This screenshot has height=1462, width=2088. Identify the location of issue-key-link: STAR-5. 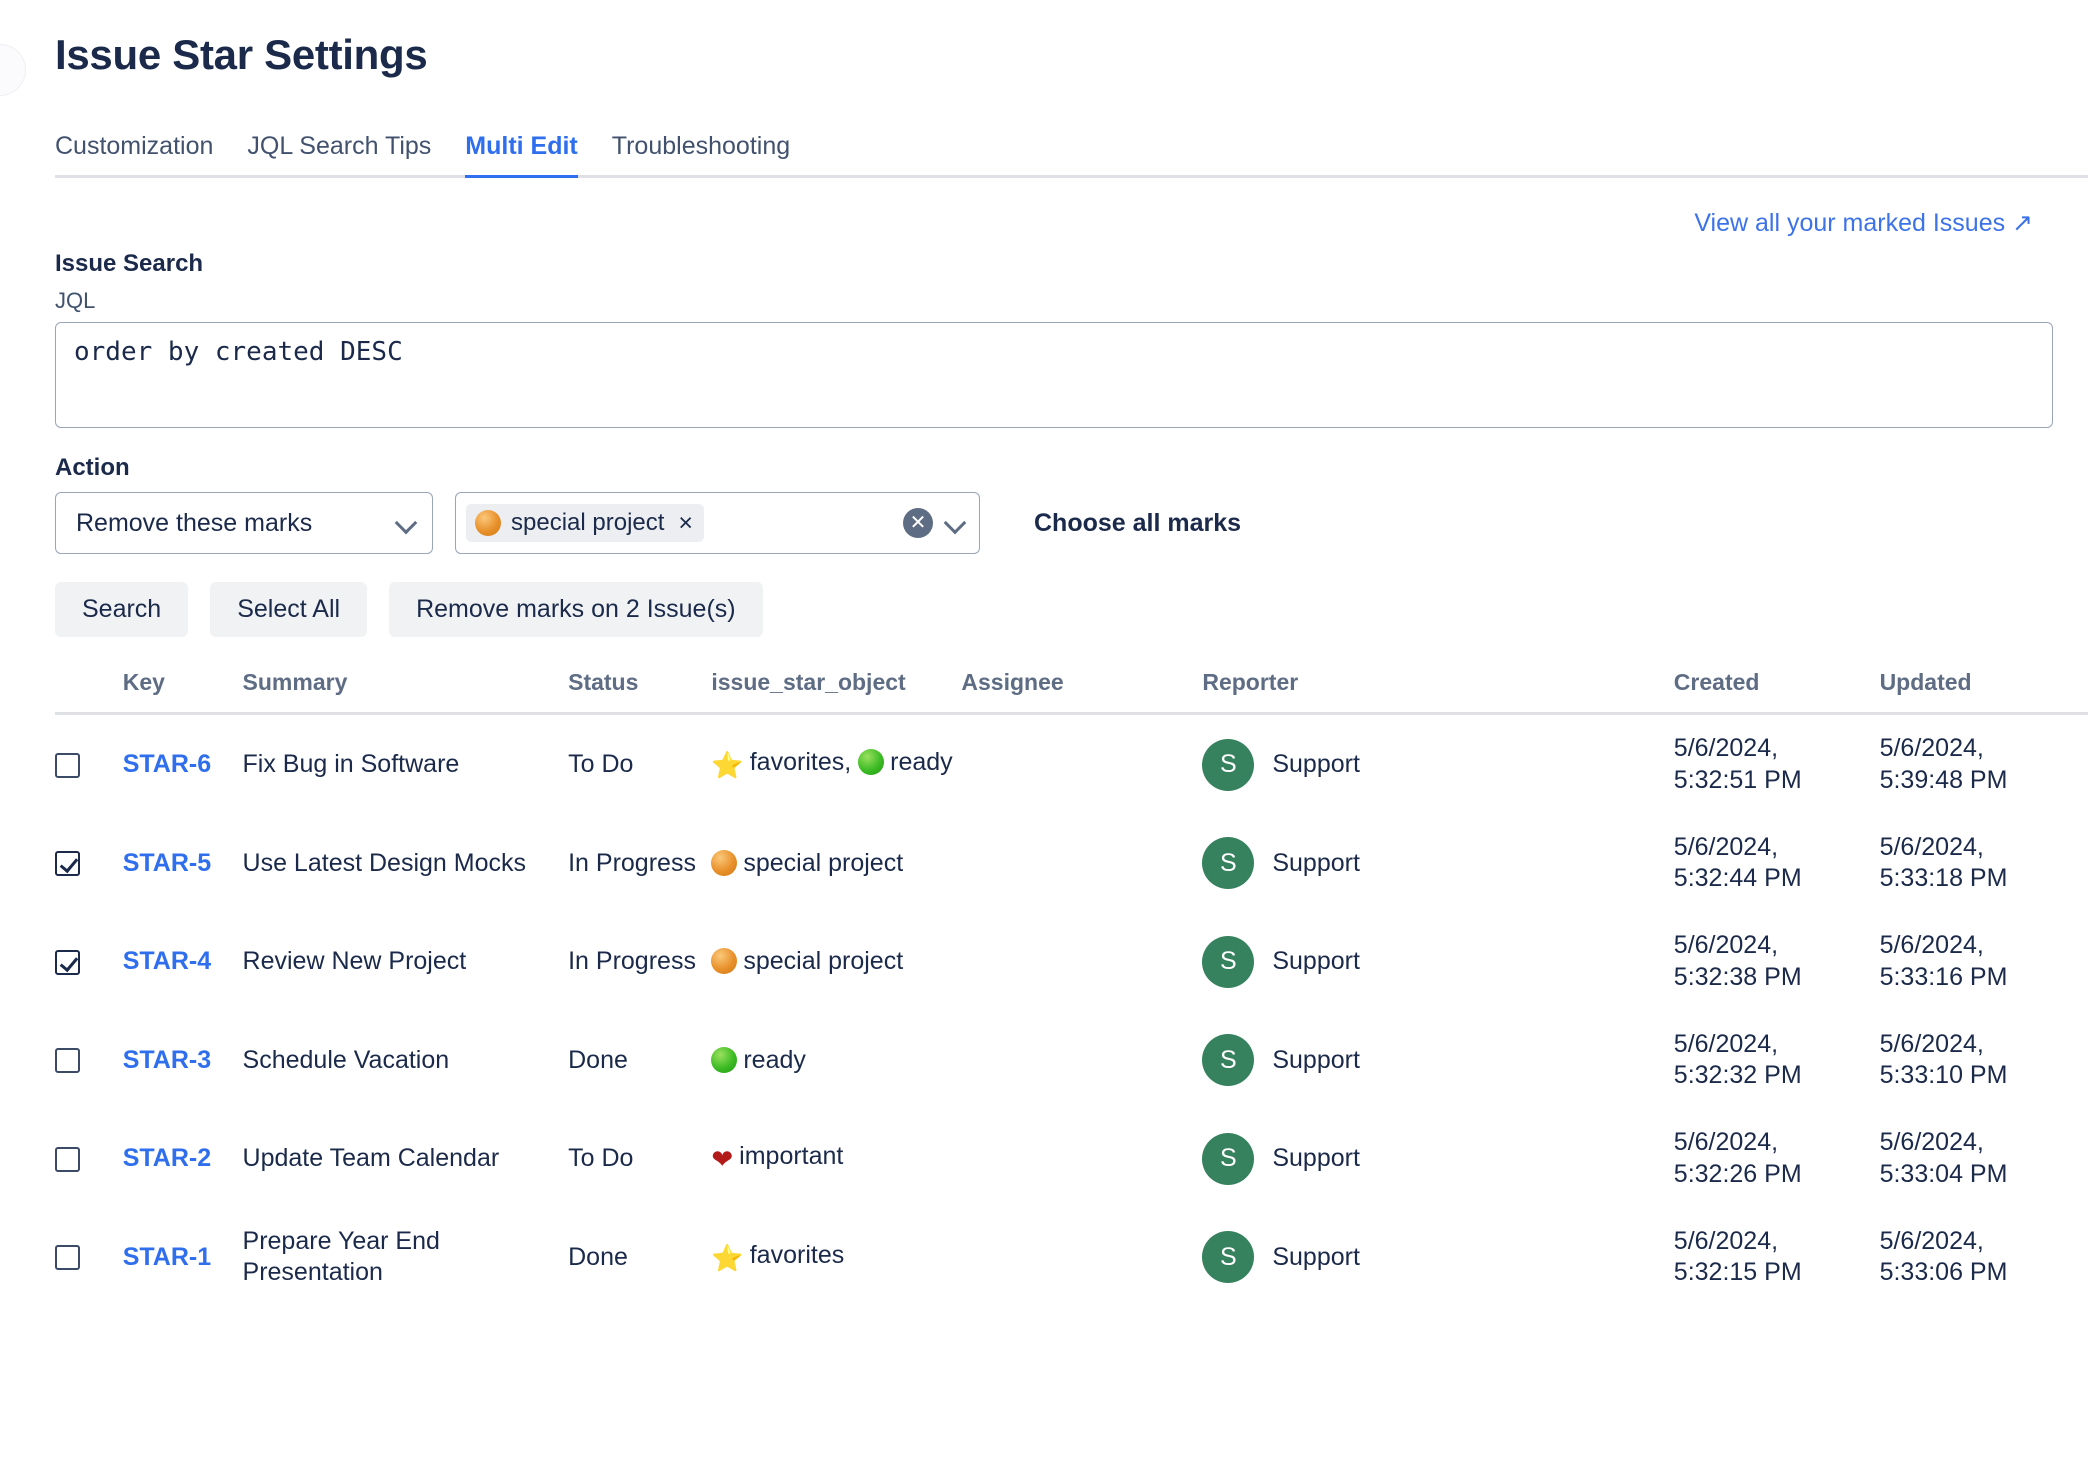
(167, 863).